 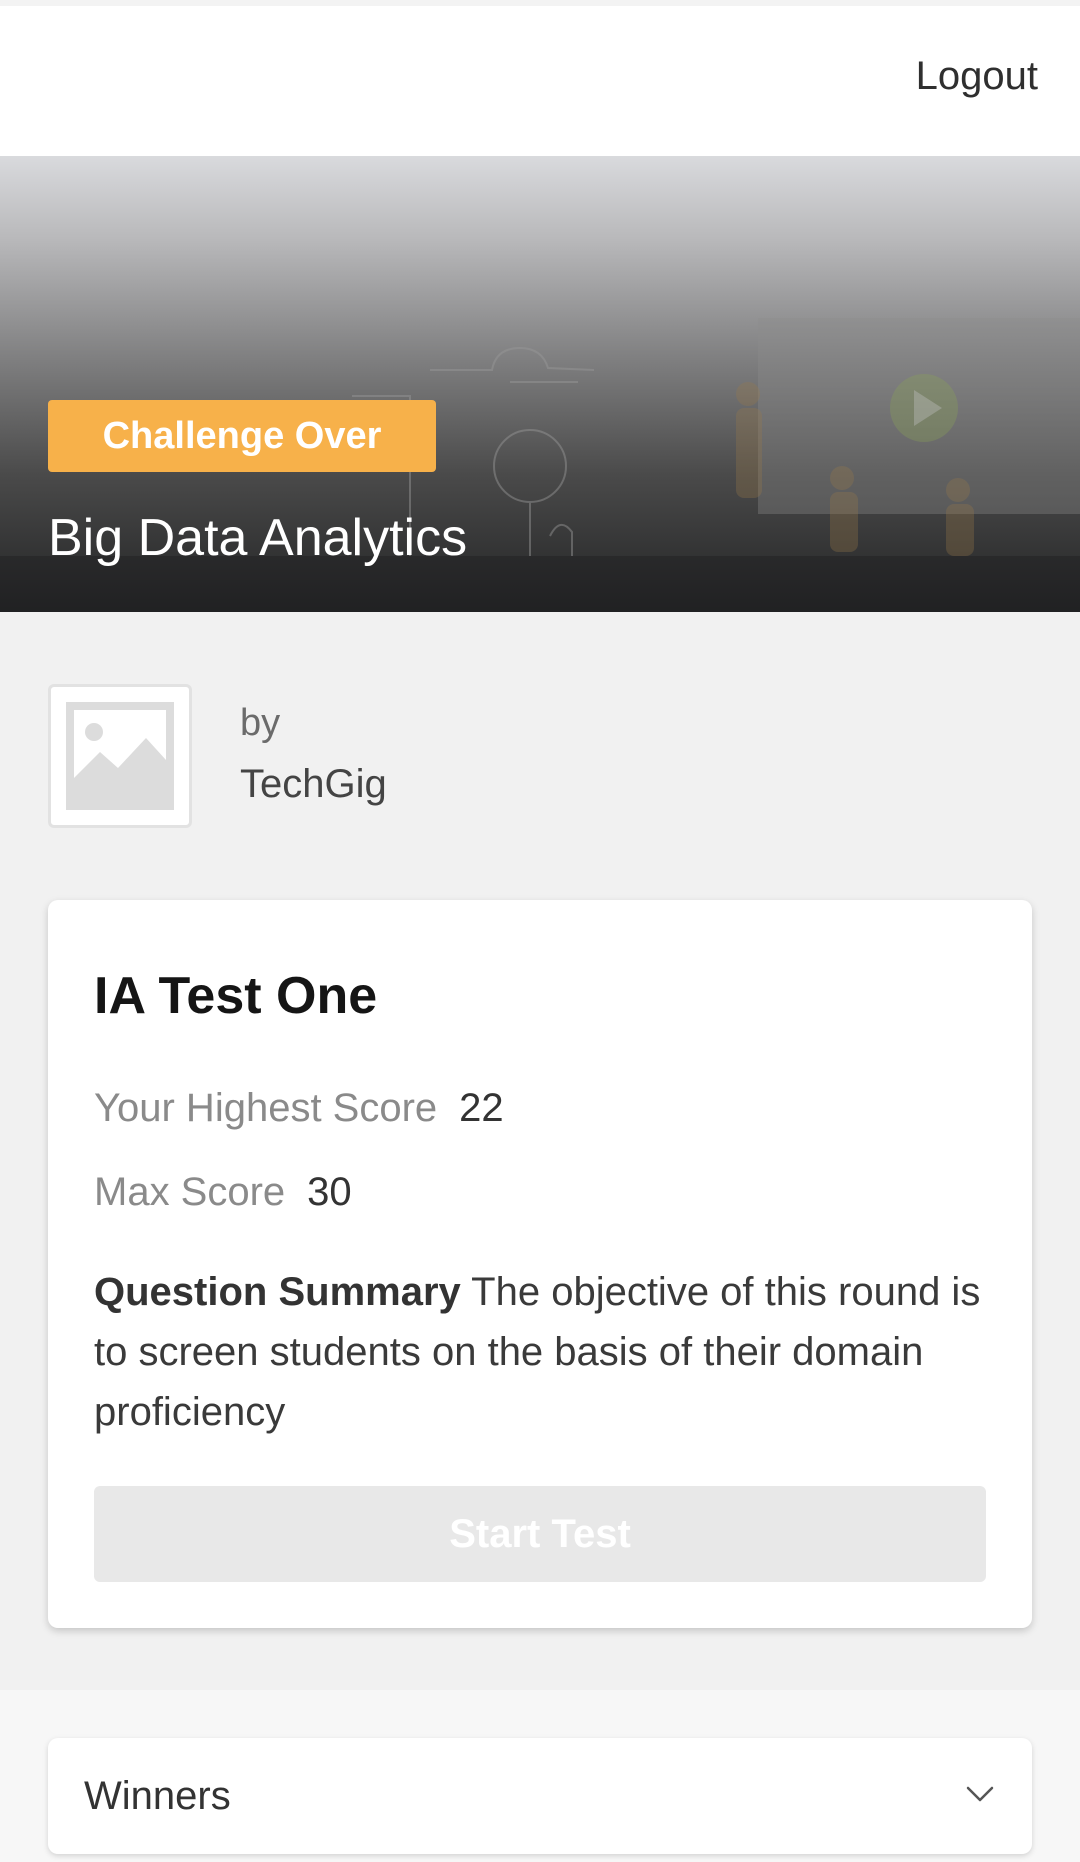 I want to click on highest-score-label: Your Highest Score, so click(x=266, y=1108).